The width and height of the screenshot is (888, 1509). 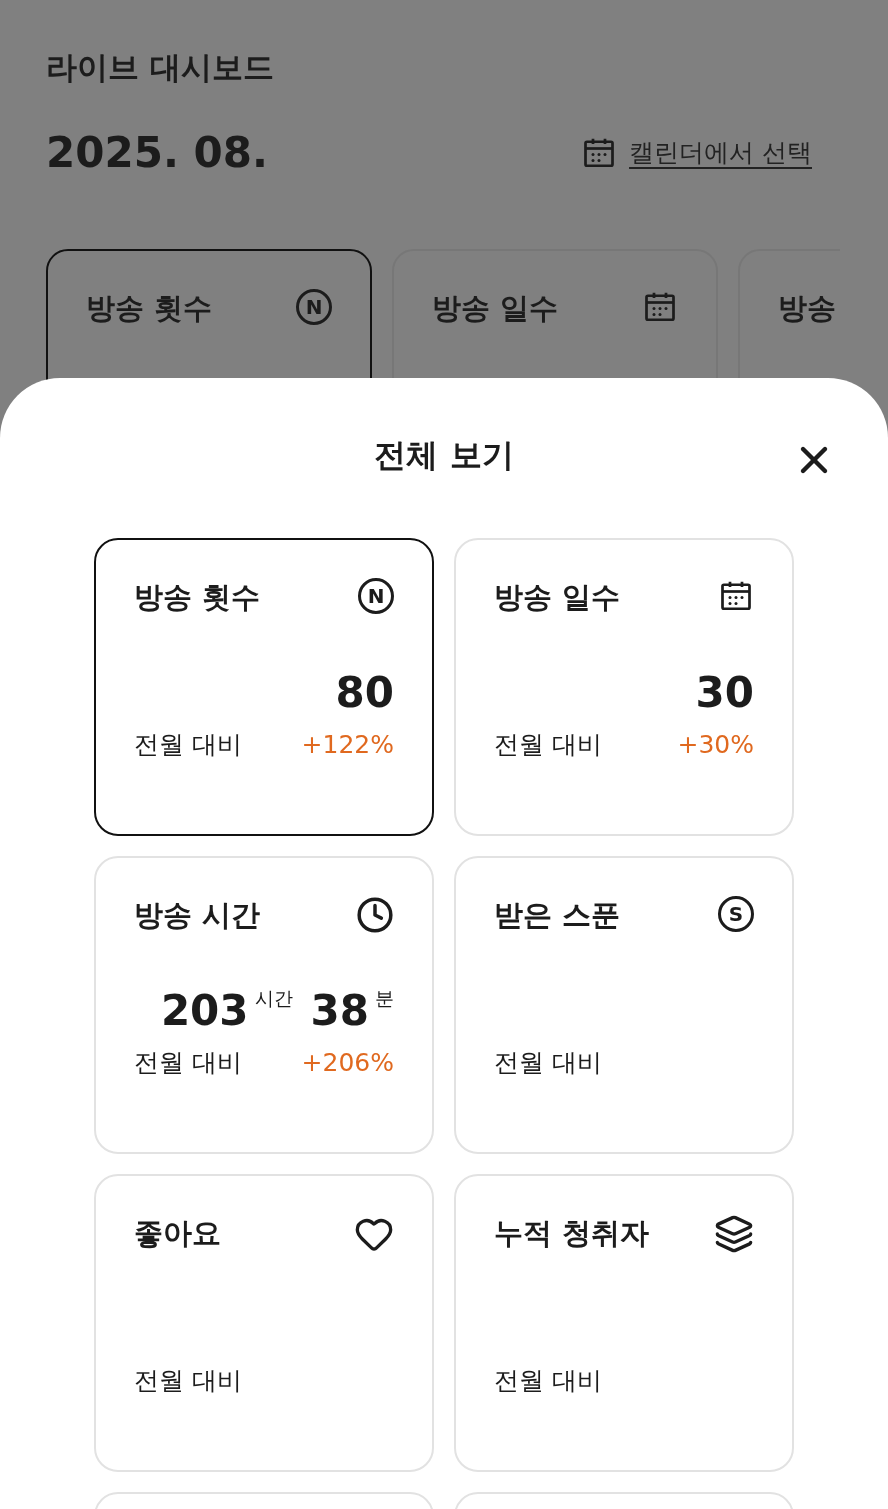 I want to click on metric-value: 203, so click(x=204, y=1011).